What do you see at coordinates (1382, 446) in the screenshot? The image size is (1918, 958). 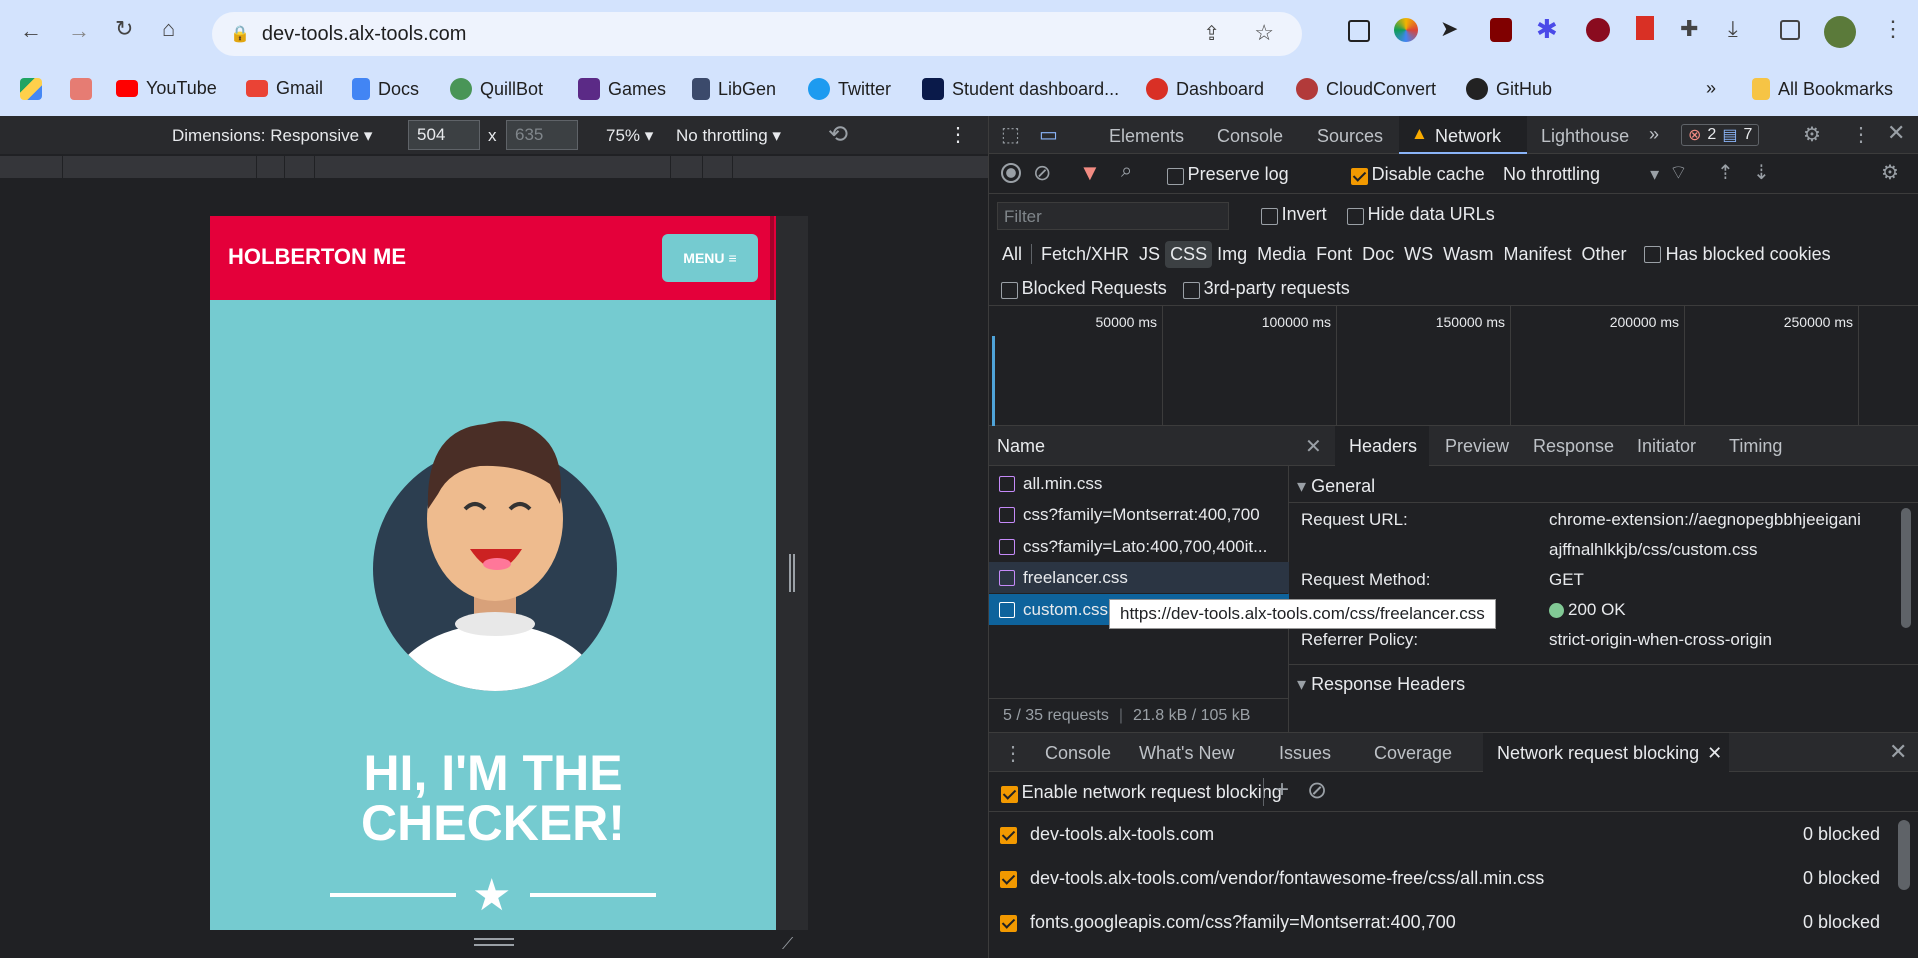 I see `detail-tab-headers: Headers` at bounding box center [1382, 446].